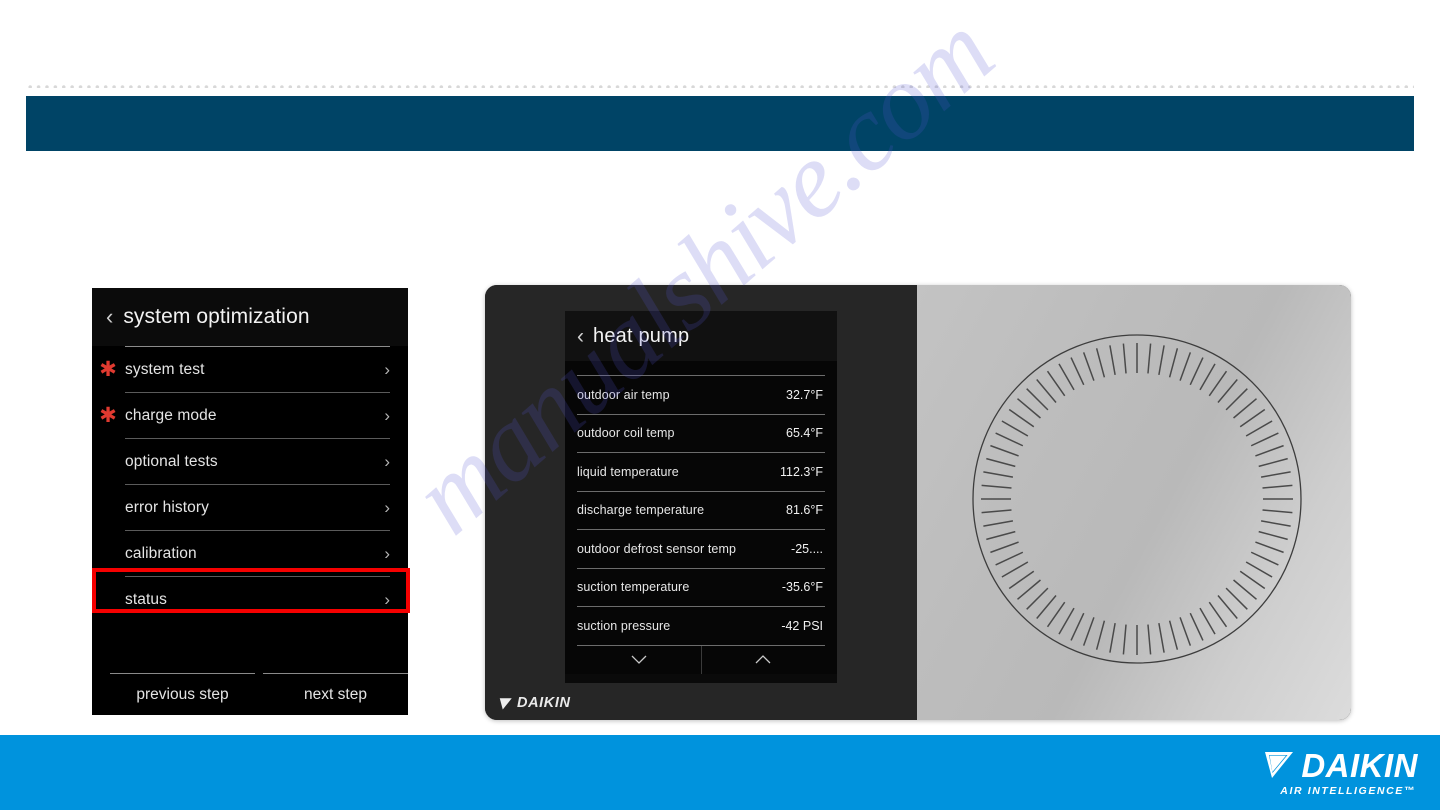 The width and height of the screenshot is (1440, 810). What do you see at coordinates (257, 599) in the screenshot?
I see `menu-item-status: status ›` at bounding box center [257, 599].